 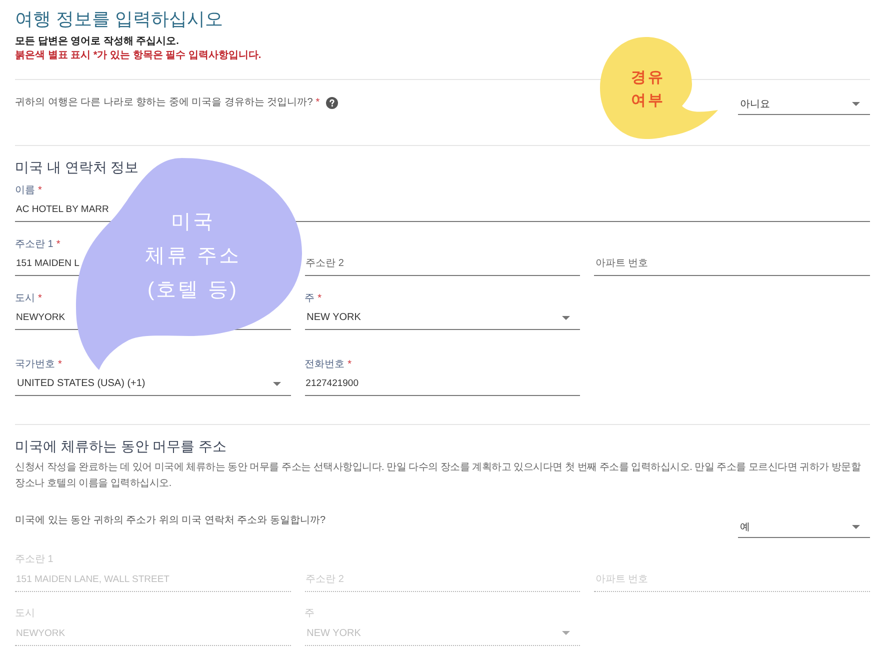 I want to click on field-label: 국가번호 *, so click(x=38, y=365).